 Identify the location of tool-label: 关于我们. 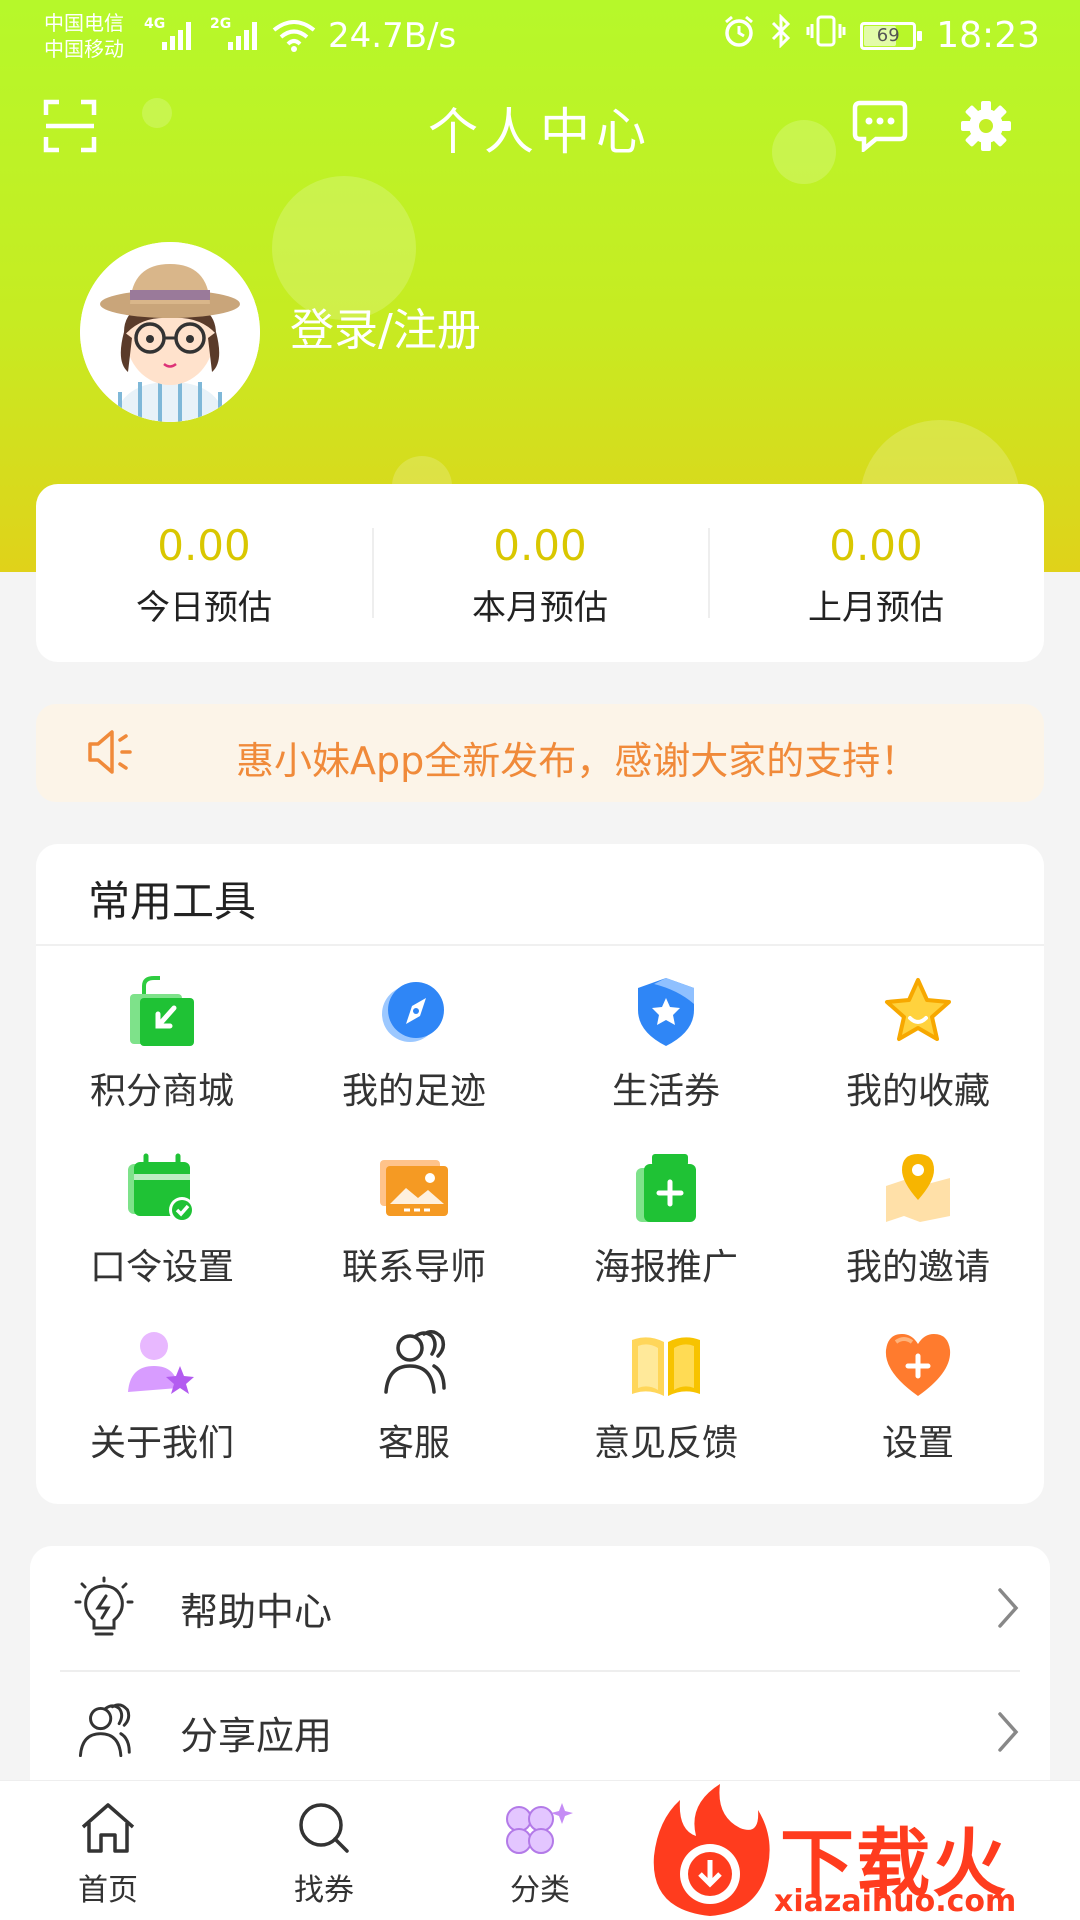
(161, 1443).